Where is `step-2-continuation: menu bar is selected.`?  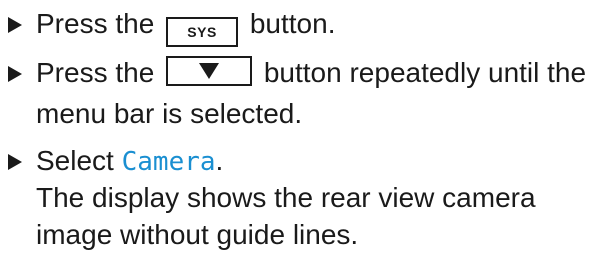 step-2-continuation: menu bar is selected. is located at coordinates (169, 113).